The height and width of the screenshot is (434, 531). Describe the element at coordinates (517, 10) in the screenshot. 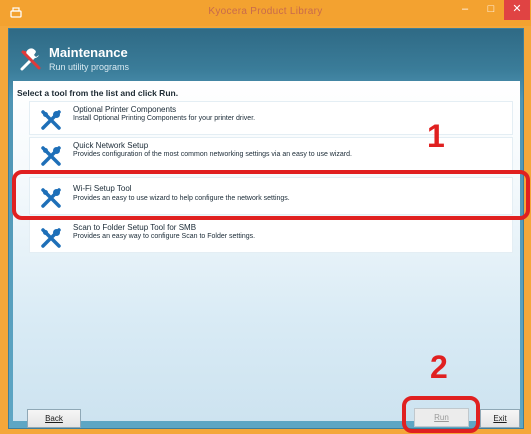

I see `close-icon: ✕` at that location.